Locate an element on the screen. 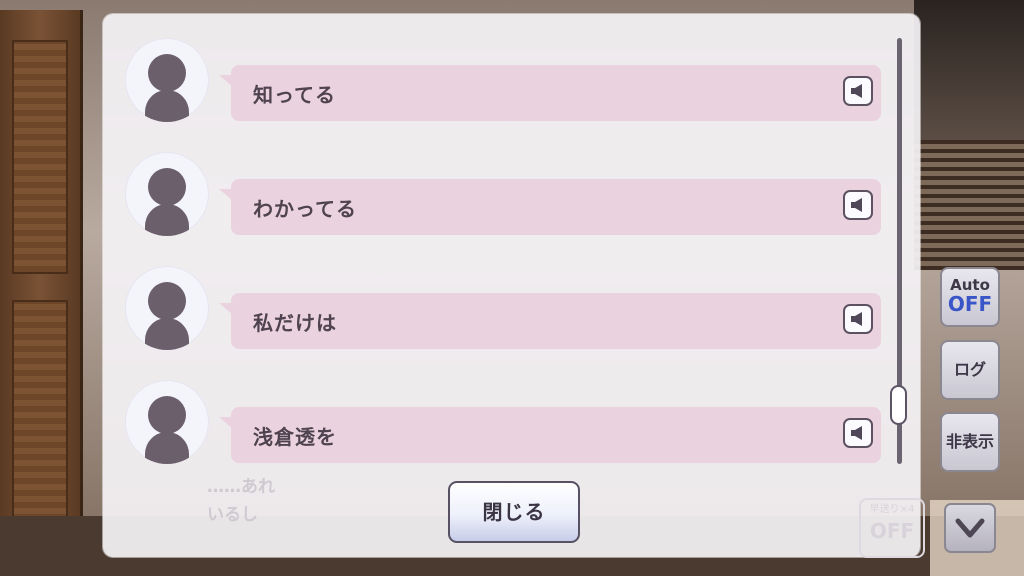 This screenshot has height=576, width=1024. log-button: ログ is located at coordinates (970, 370).